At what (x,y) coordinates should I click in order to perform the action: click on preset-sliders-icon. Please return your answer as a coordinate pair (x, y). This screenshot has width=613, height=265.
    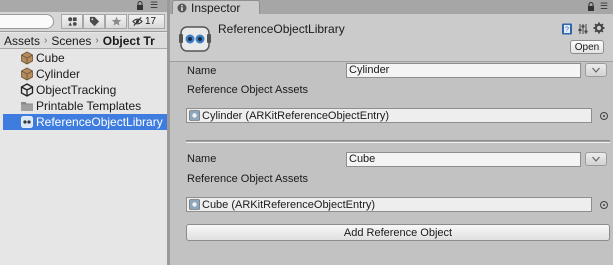
    Looking at the image, I should click on (583, 29).